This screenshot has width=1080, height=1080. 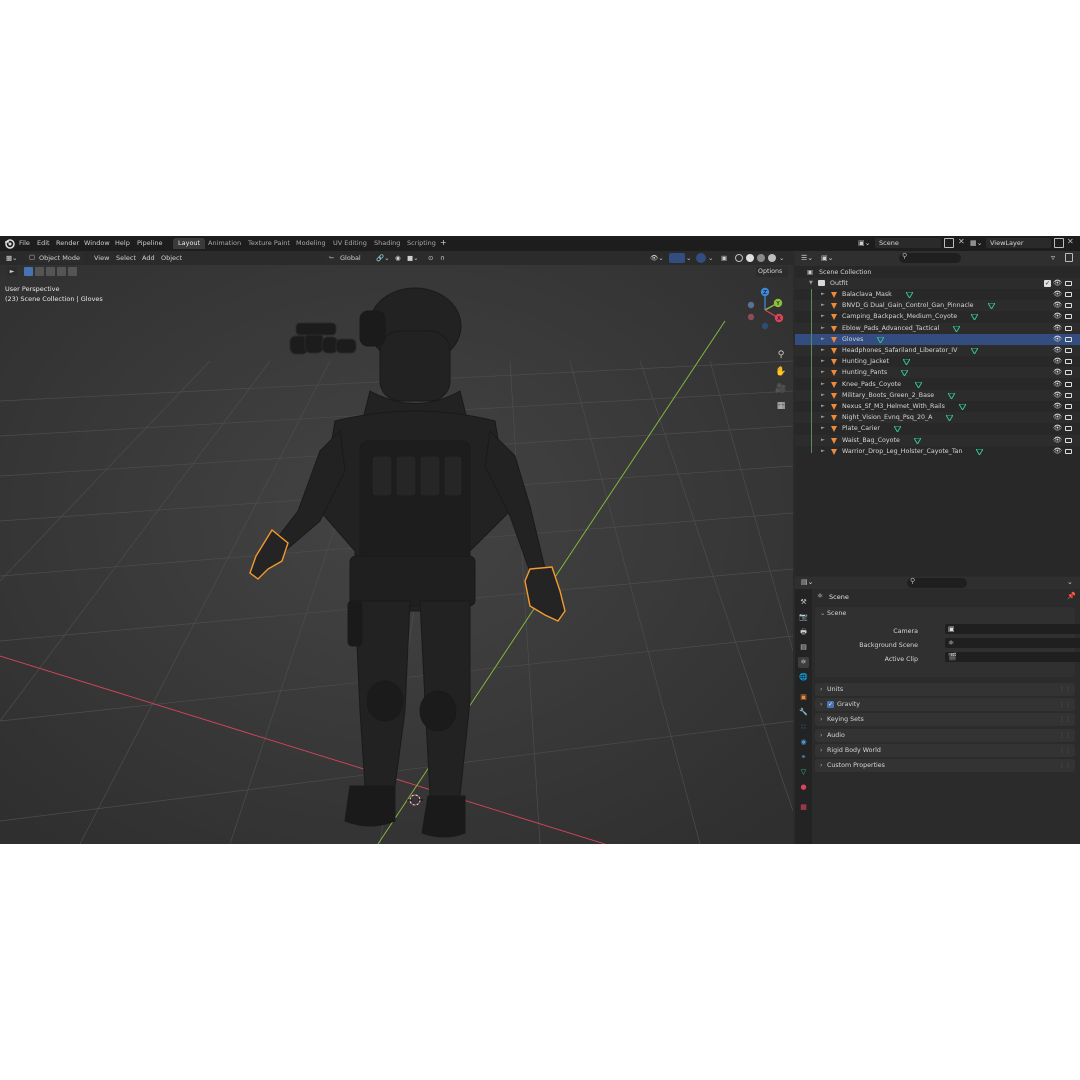 I want to click on scene-panel-header: ⌄ Scene, so click(x=945, y=613).